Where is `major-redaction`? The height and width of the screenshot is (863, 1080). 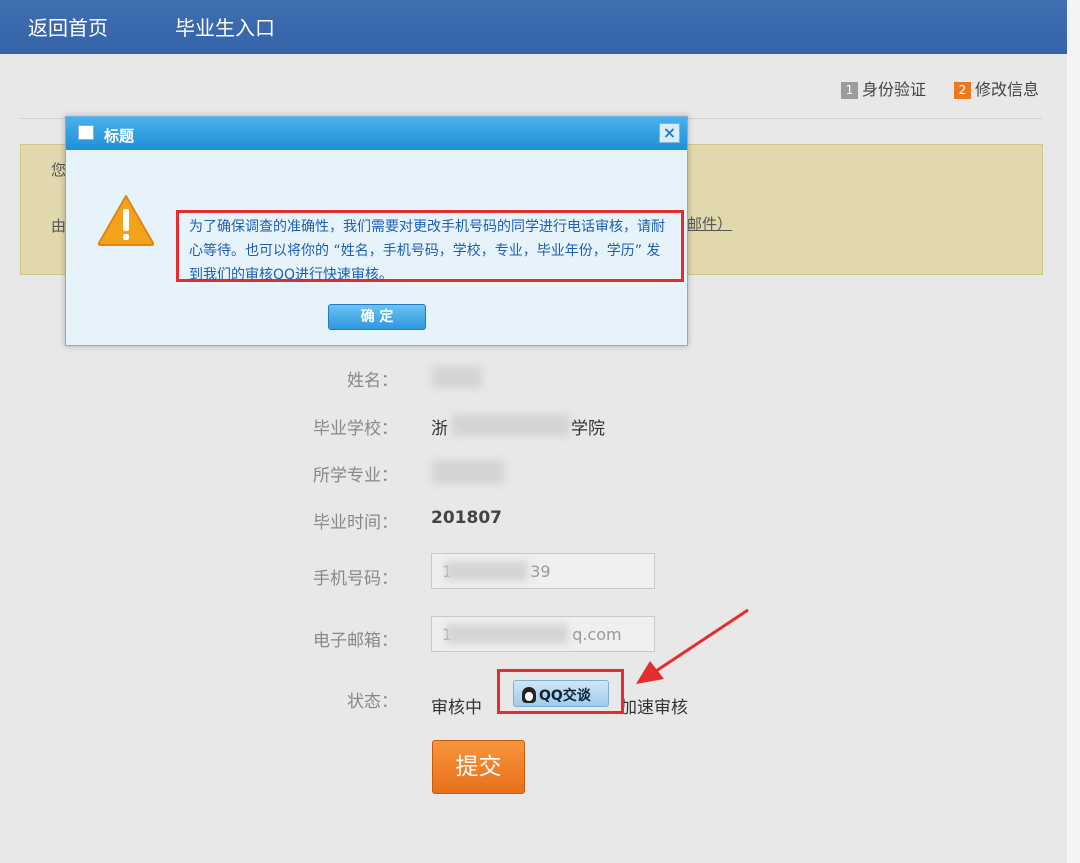
major-redaction is located at coordinates (468, 472).